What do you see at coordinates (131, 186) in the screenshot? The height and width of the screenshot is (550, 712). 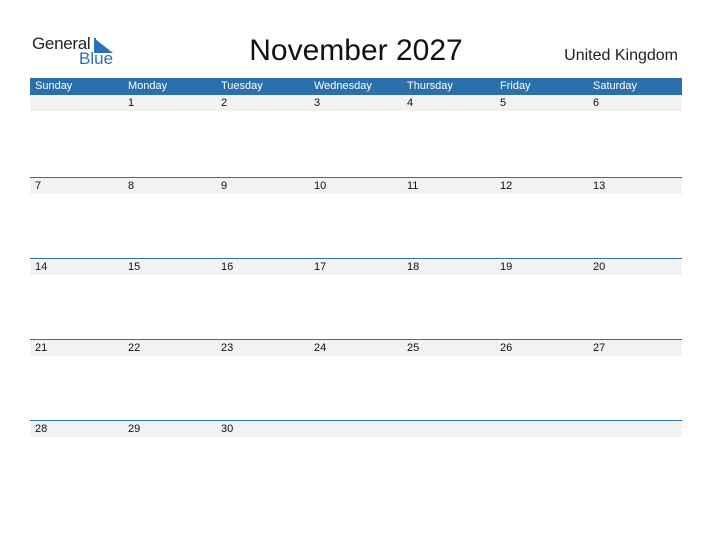 I see `day-cell: 8` at bounding box center [131, 186].